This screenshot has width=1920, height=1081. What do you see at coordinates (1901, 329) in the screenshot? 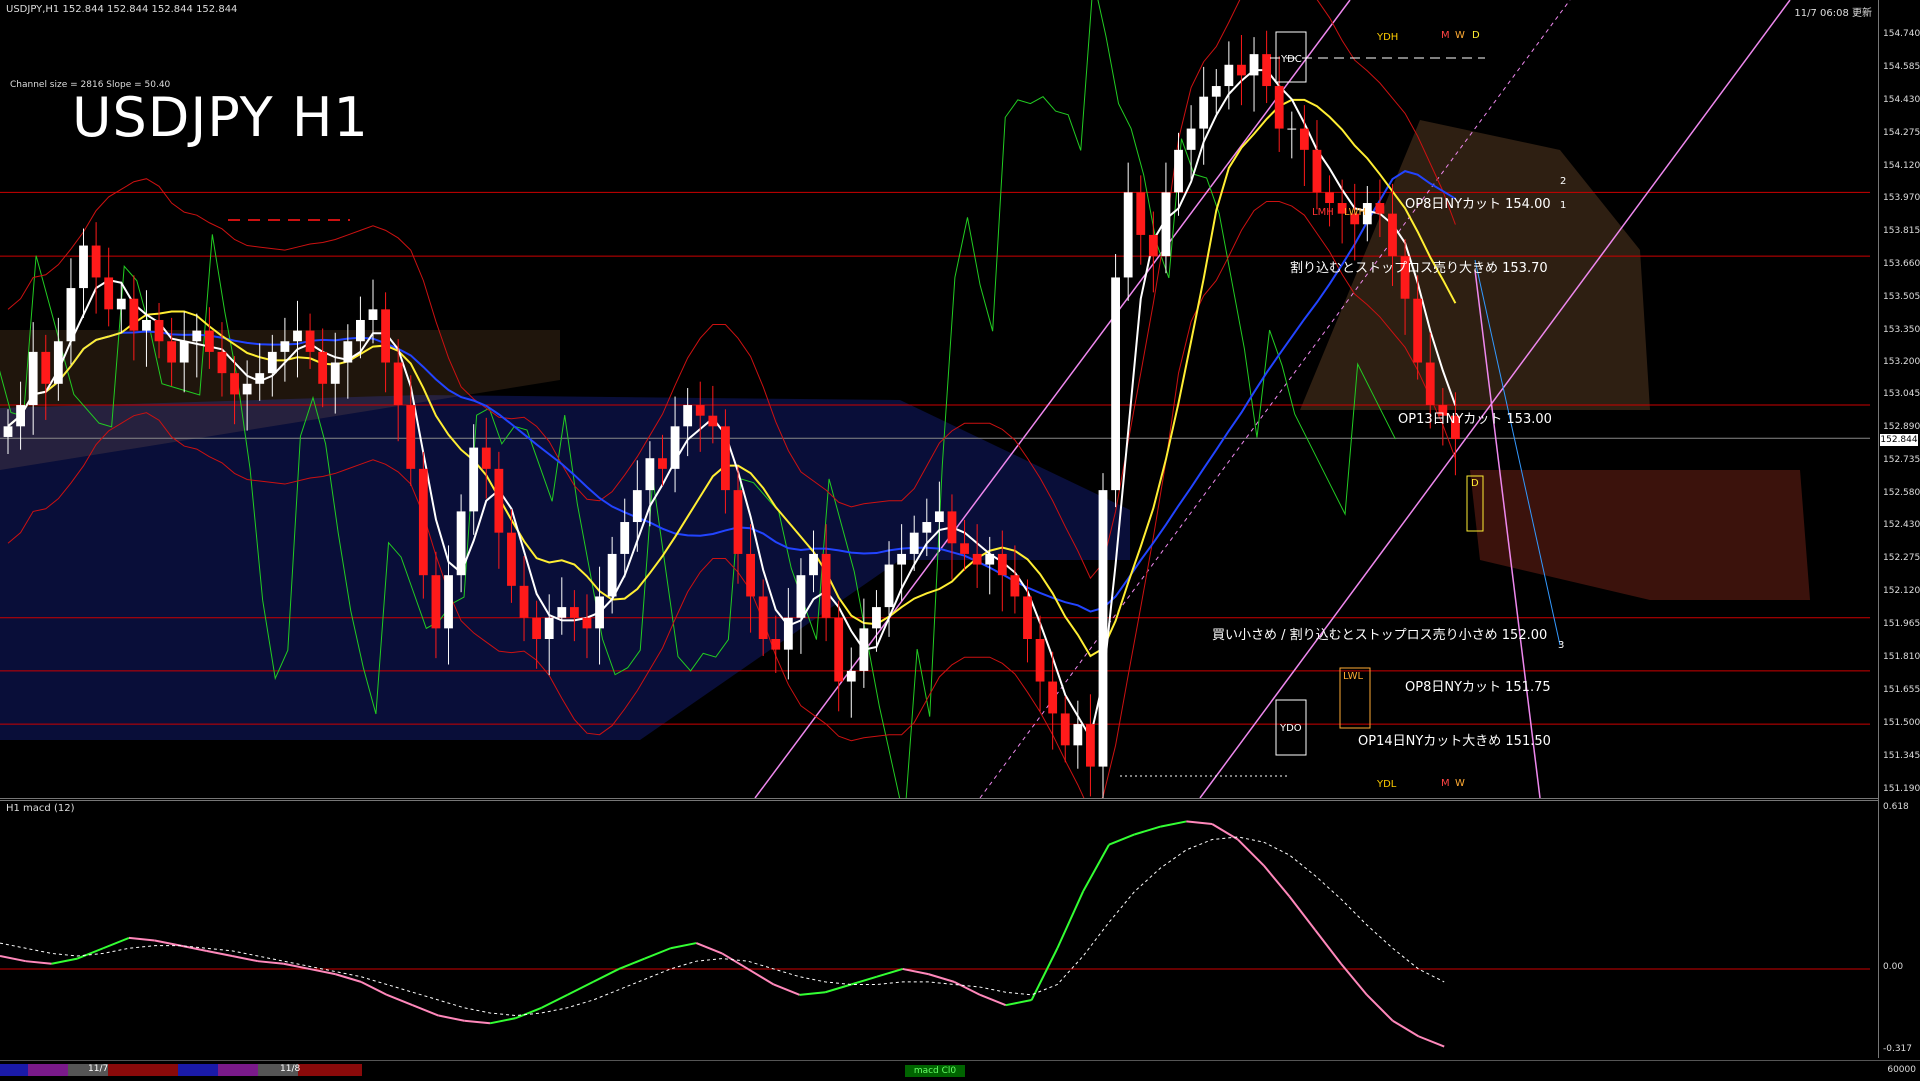
I see `price-tick: 153.350` at bounding box center [1901, 329].